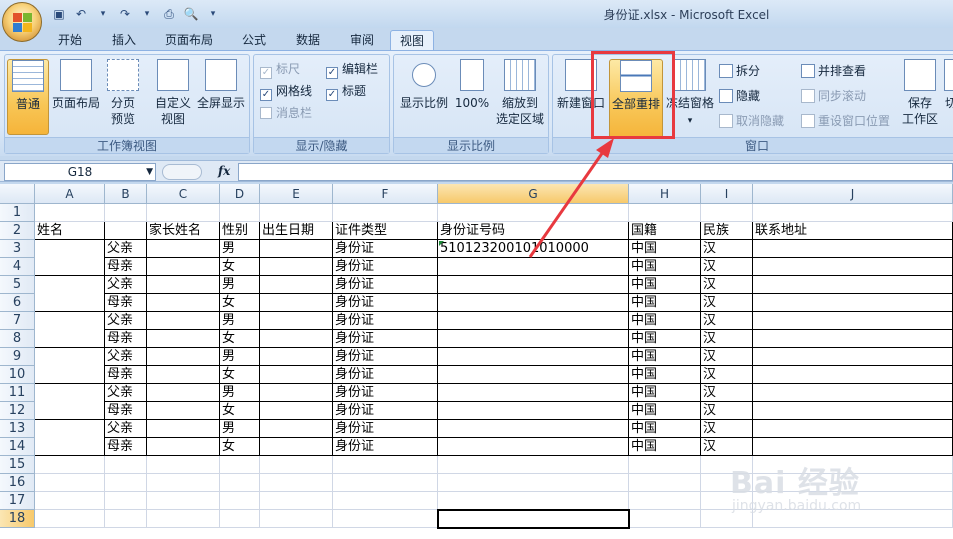 The width and height of the screenshot is (953, 539). What do you see at coordinates (17, 285) in the screenshot?
I see `row-header: 5` at bounding box center [17, 285].